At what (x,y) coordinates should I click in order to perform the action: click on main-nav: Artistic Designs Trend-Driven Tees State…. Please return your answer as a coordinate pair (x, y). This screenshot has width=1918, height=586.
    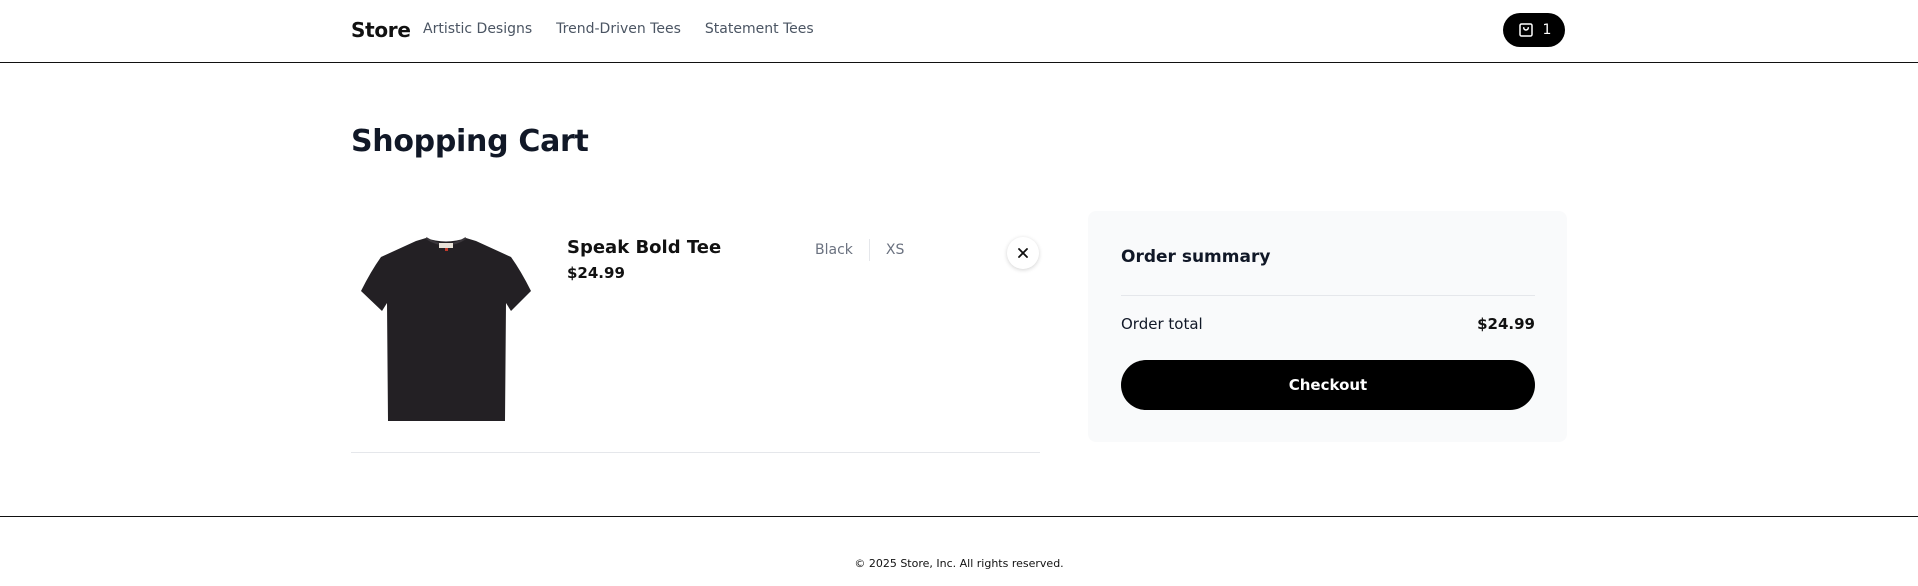
    Looking at the image, I should click on (630, 29).